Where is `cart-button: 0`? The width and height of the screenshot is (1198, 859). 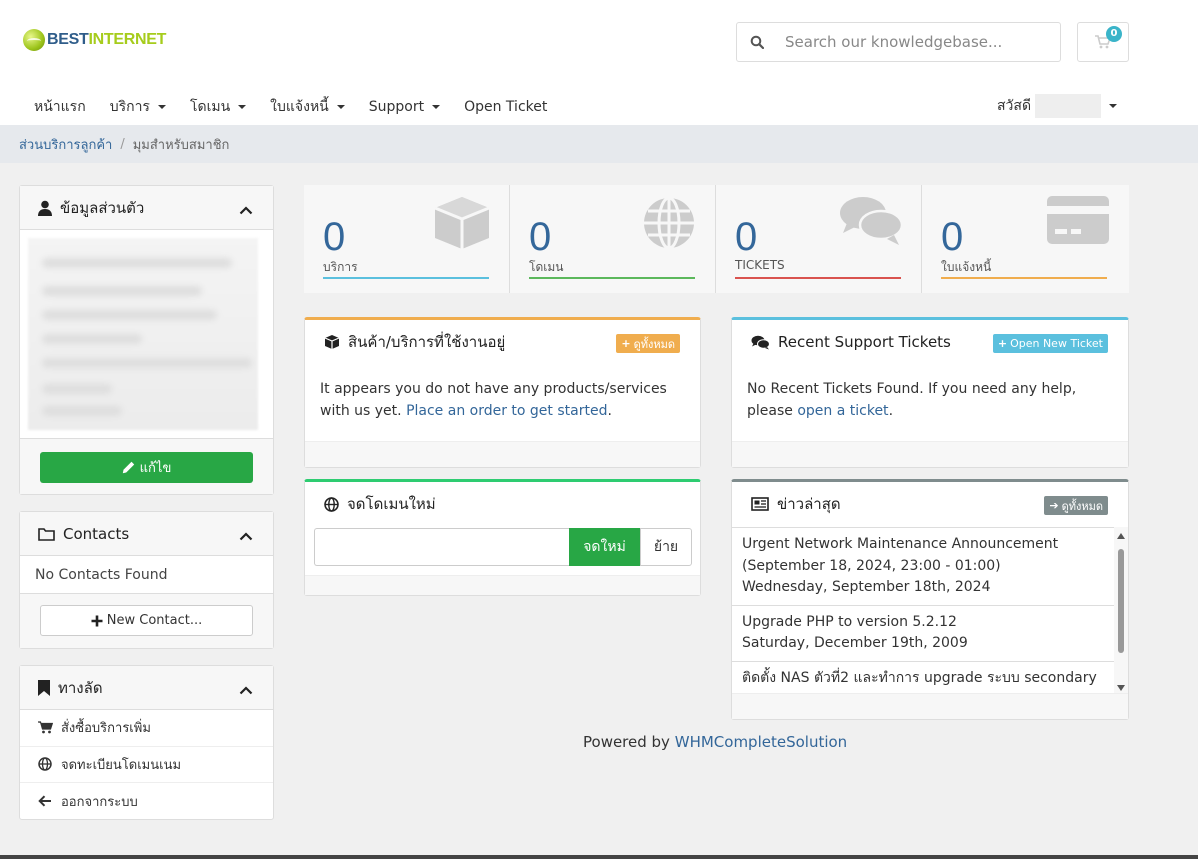 cart-button: 0 is located at coordinates (1103, 42).